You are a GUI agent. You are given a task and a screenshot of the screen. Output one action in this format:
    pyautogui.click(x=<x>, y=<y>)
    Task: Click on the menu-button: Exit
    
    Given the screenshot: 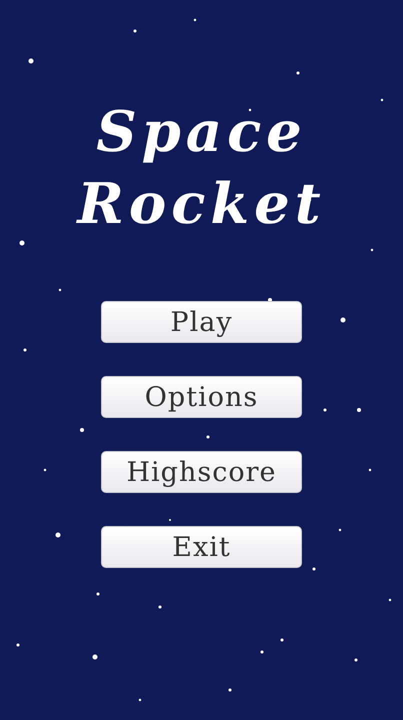 What is the action you would take?
    pyautogui.click(x=201, y=547)
    